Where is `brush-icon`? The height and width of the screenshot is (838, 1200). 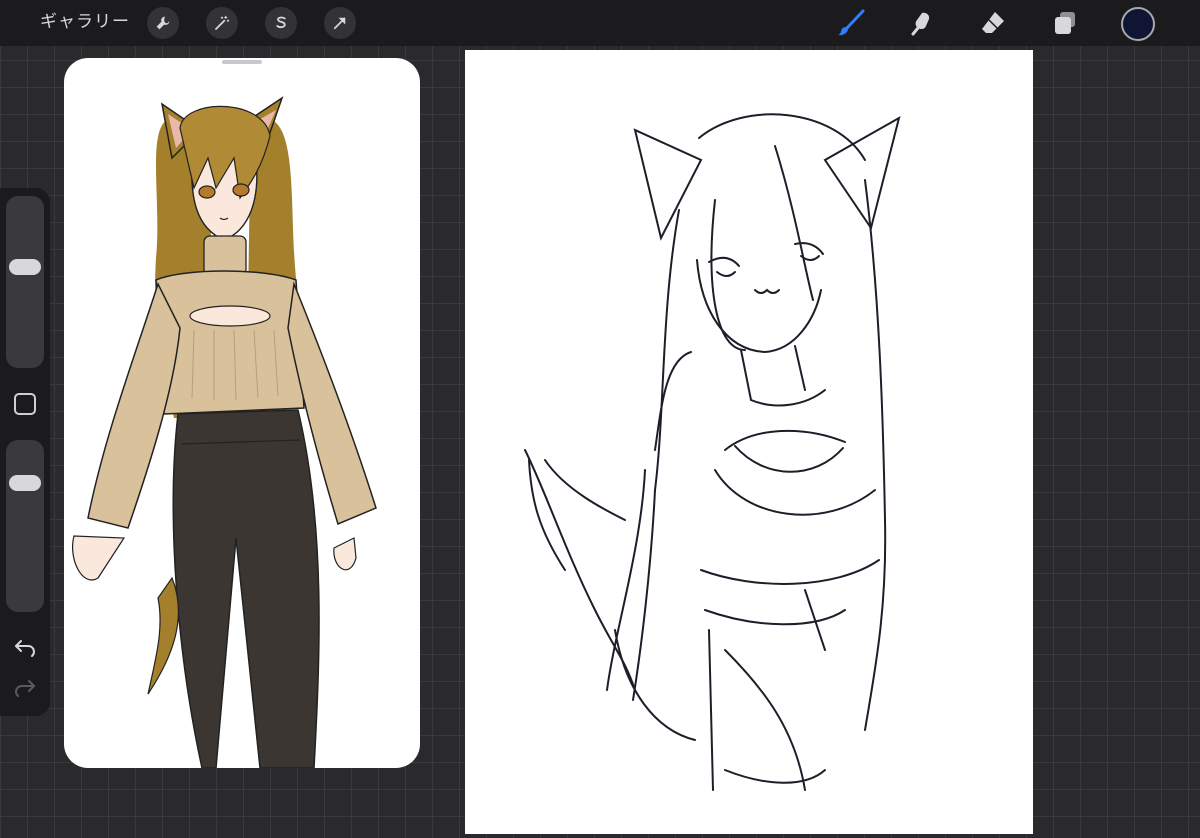
brush-icon is located at coordinates (851, 22).